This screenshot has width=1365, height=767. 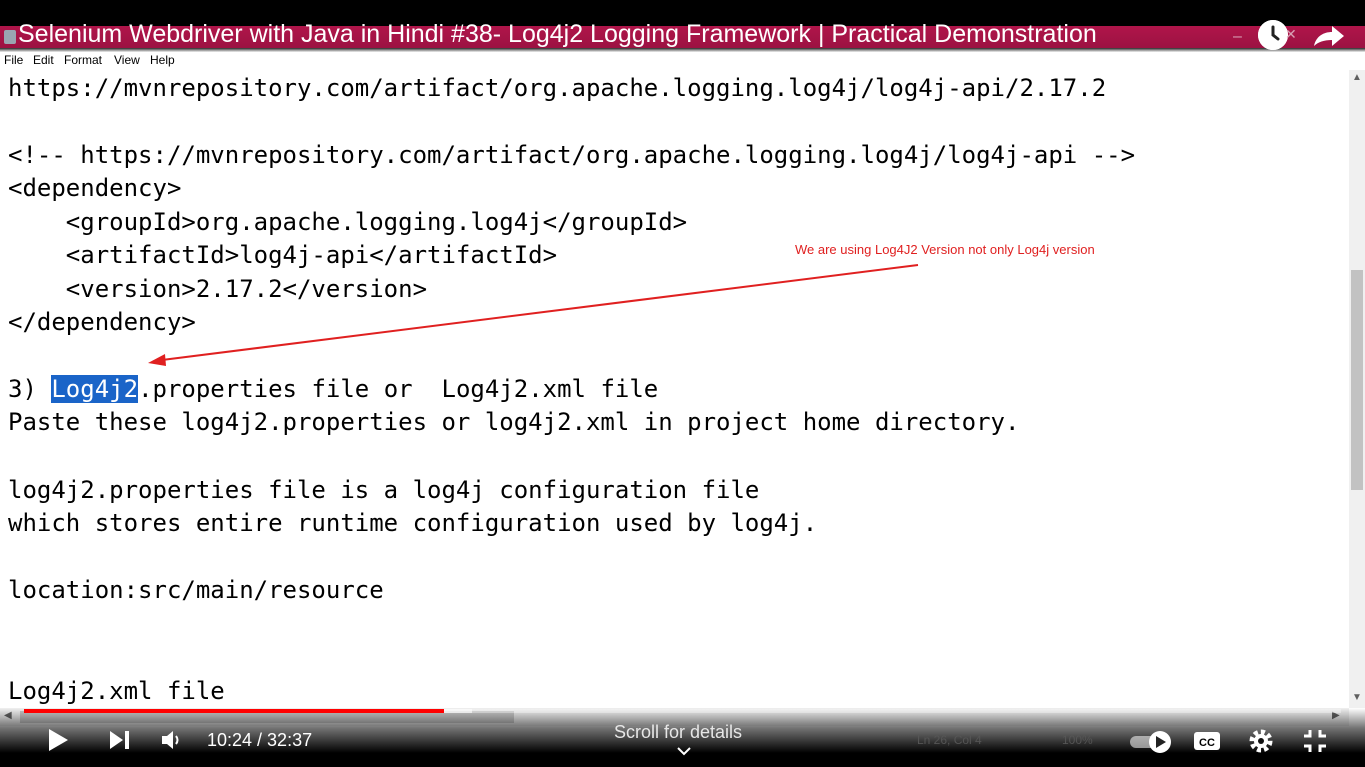 What do you see at coordinates (1315, 743) in the screenshot?
I see `exit-fullscreen-icon` at bounding box center [1315, 743].